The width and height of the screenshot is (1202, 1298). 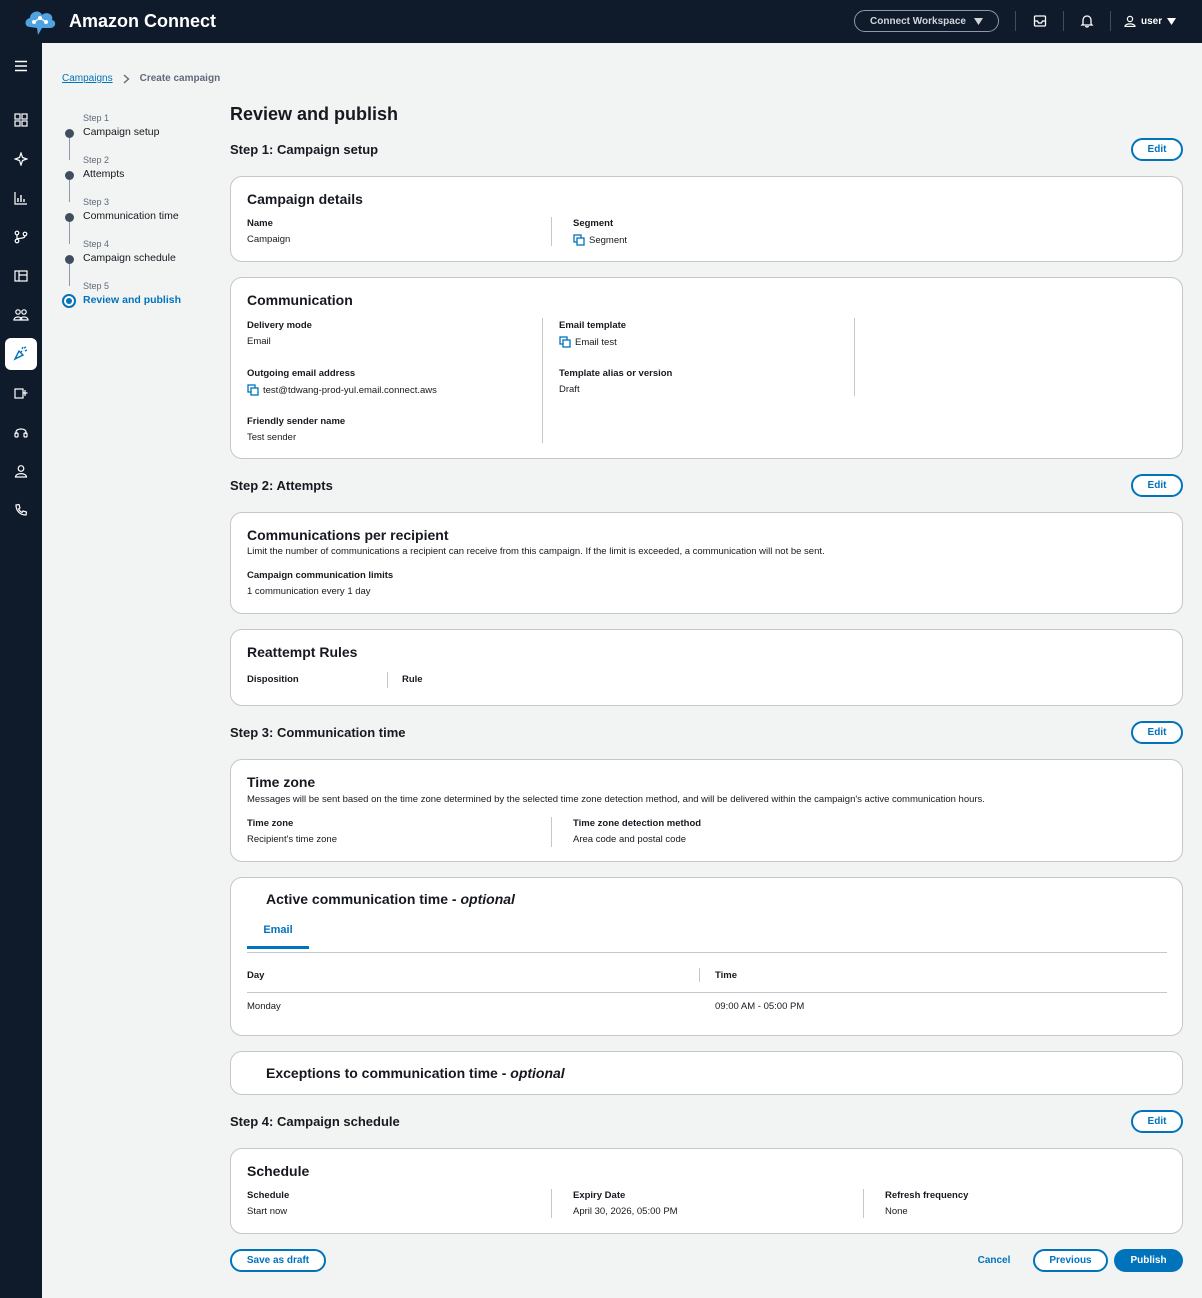 I want to click on sparkle-icon, so click(x=21, y=159).